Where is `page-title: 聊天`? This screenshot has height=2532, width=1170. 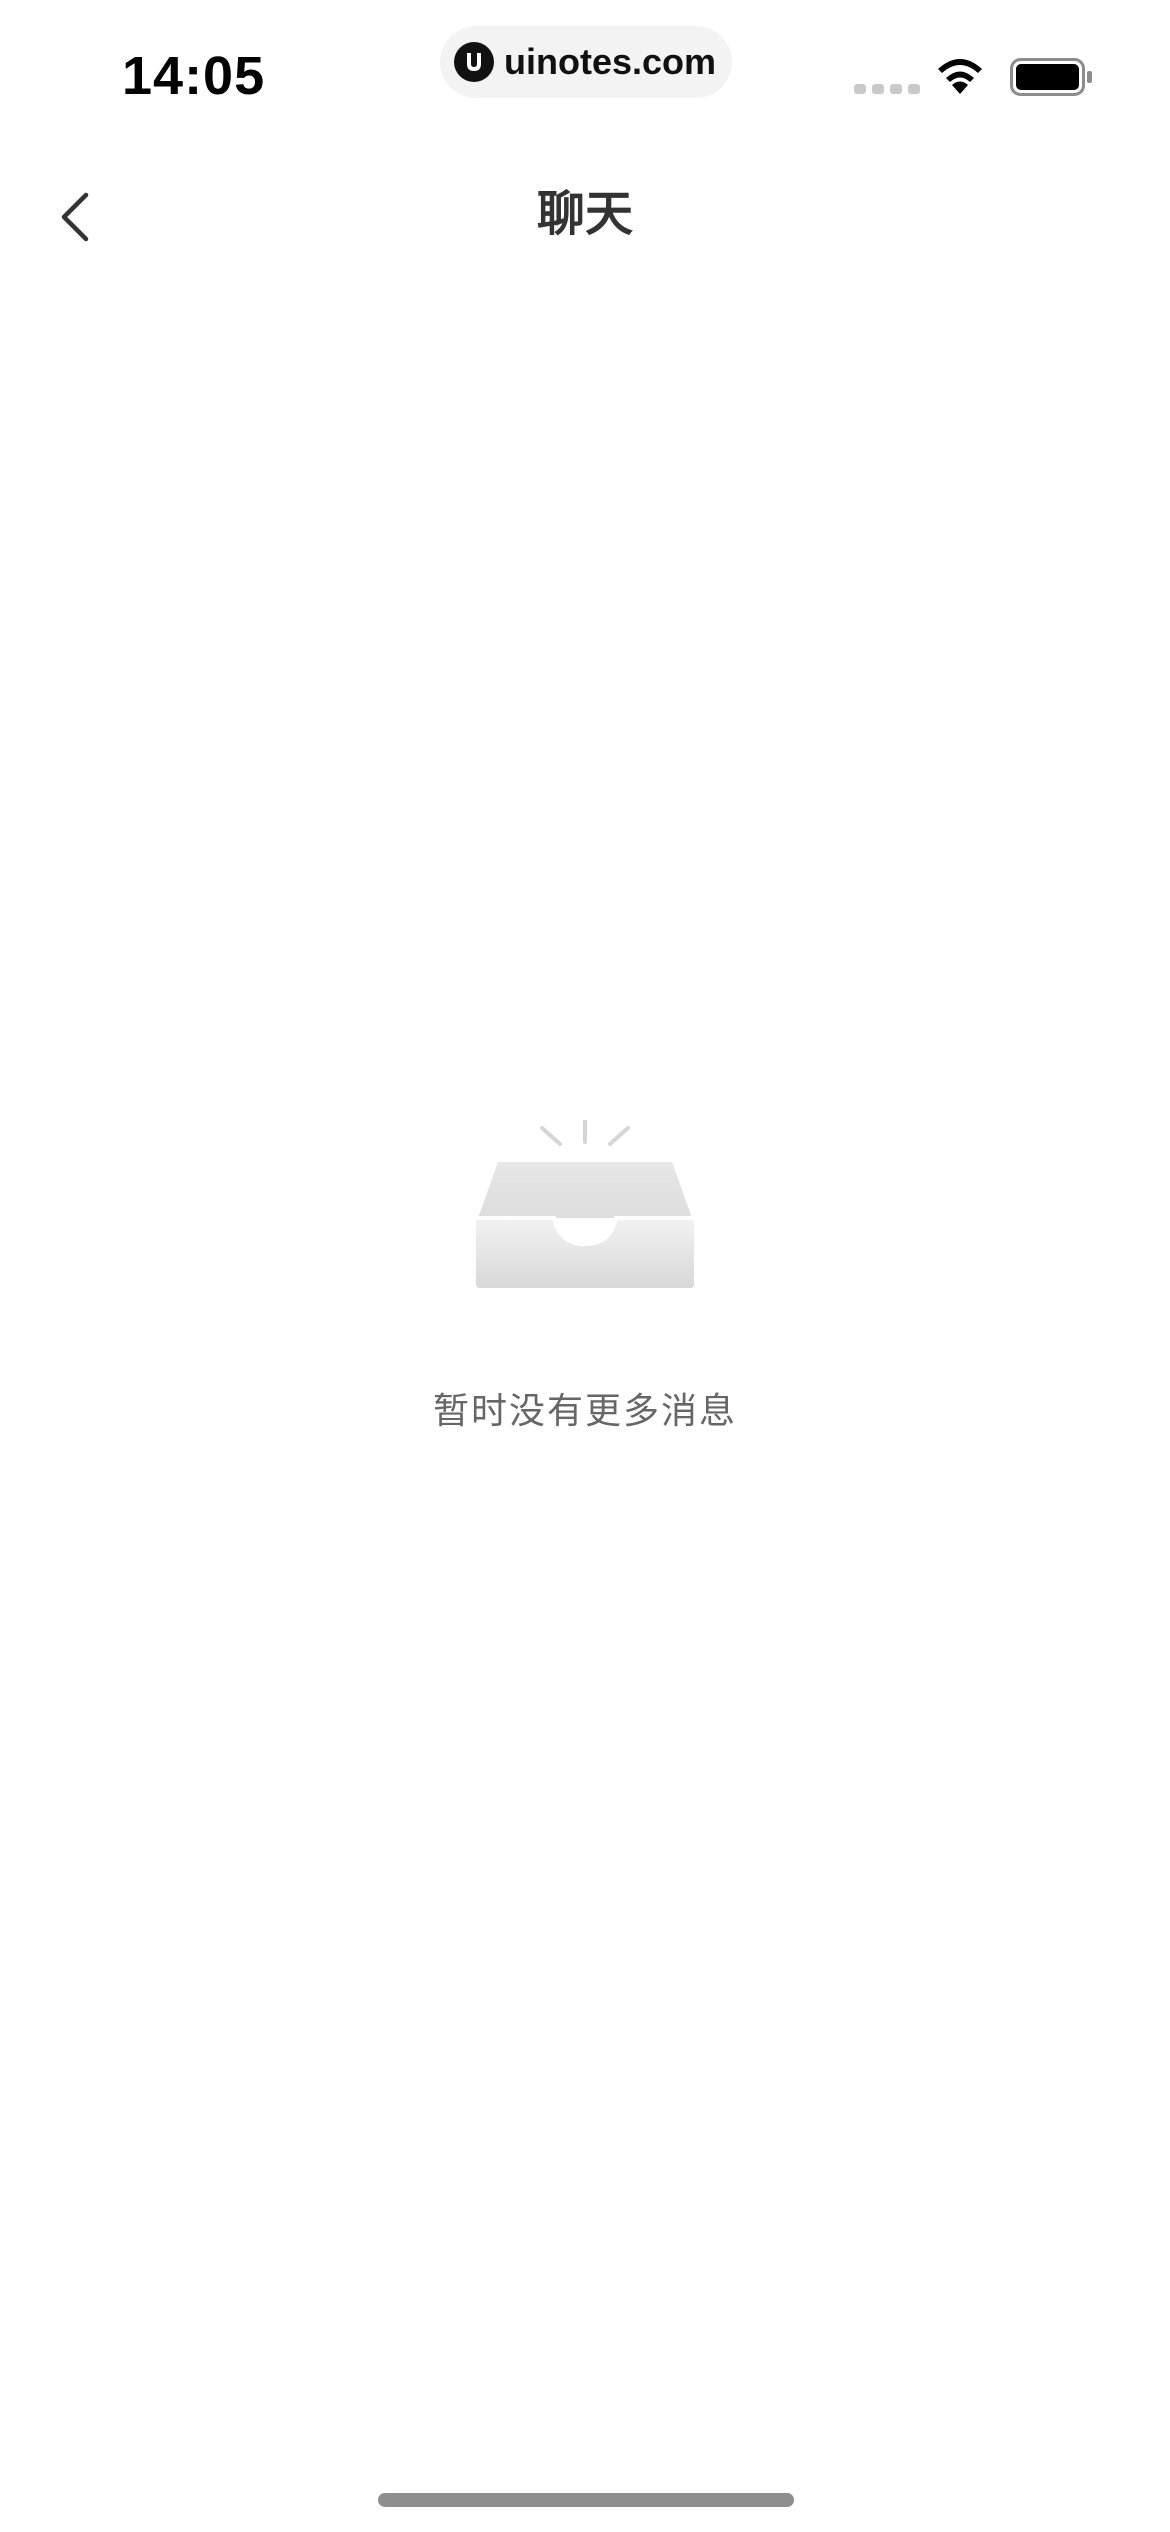 page-title: 聊天 is located at coordinates (584, 214).